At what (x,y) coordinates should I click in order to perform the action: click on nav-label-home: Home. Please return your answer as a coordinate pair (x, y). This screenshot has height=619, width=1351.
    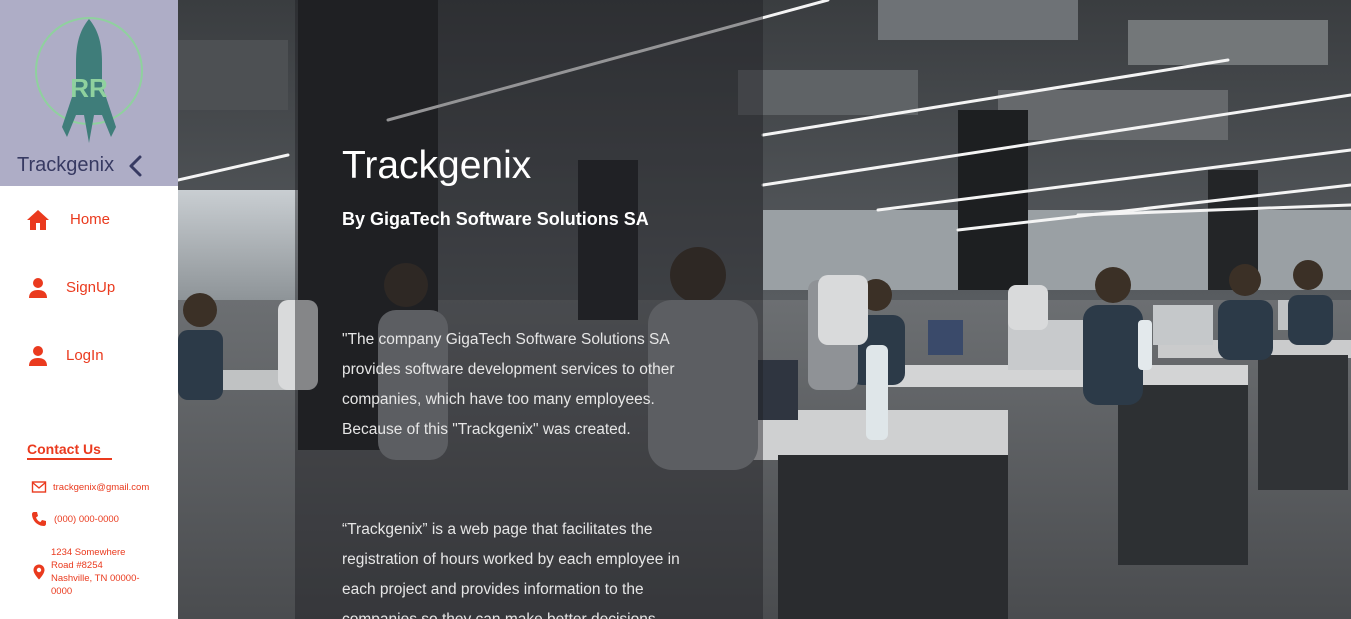
    Looking at the image, I should click on (90, 219).